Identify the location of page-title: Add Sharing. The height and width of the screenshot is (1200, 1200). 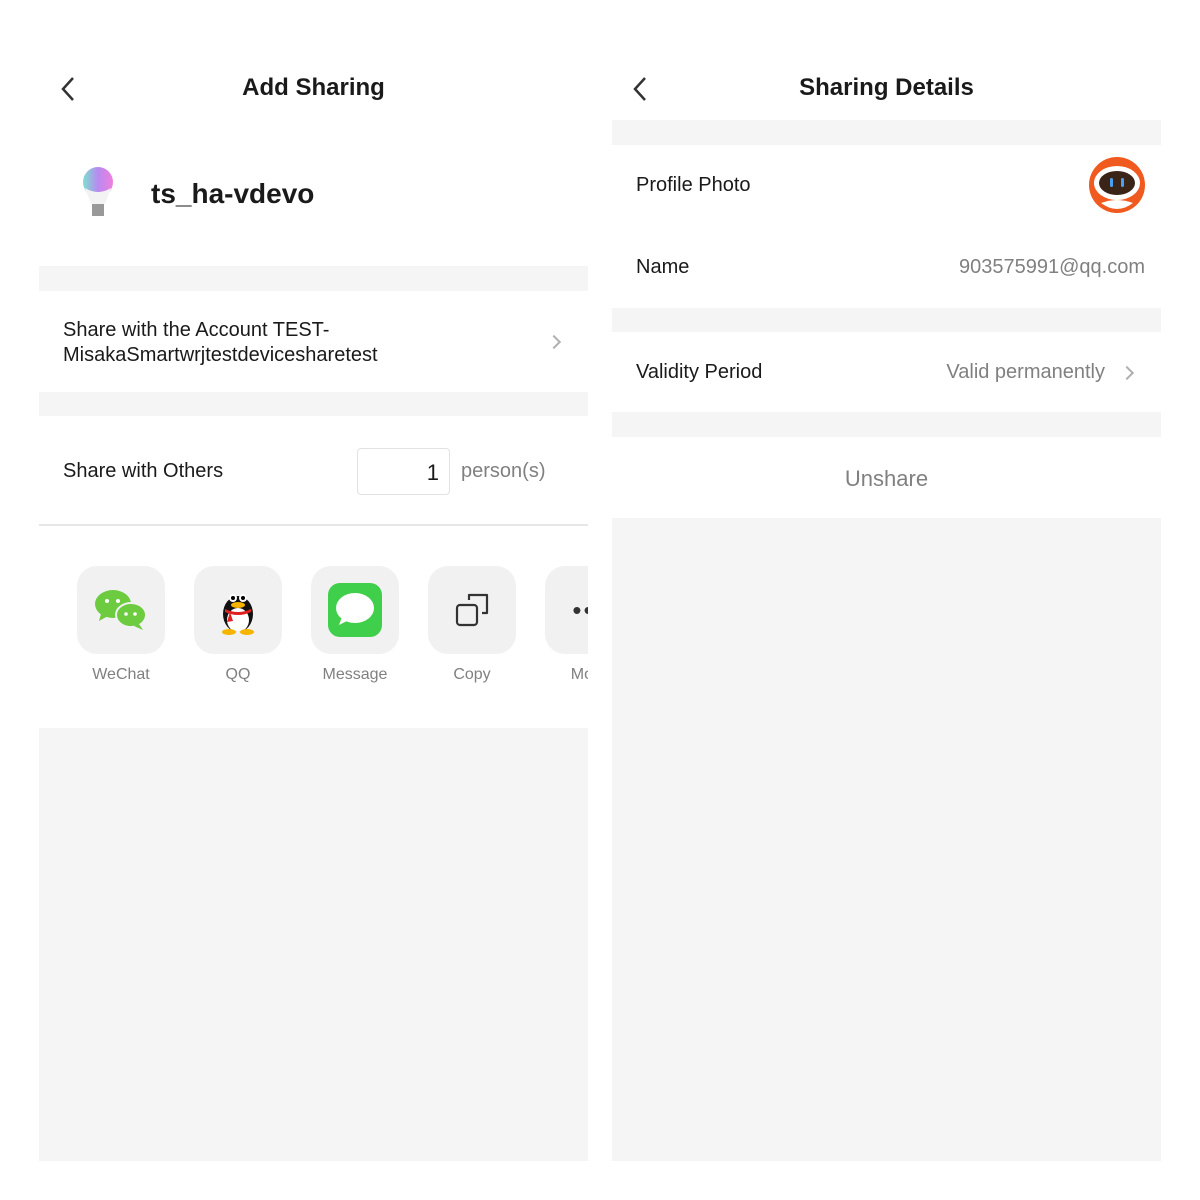
(313, 87).